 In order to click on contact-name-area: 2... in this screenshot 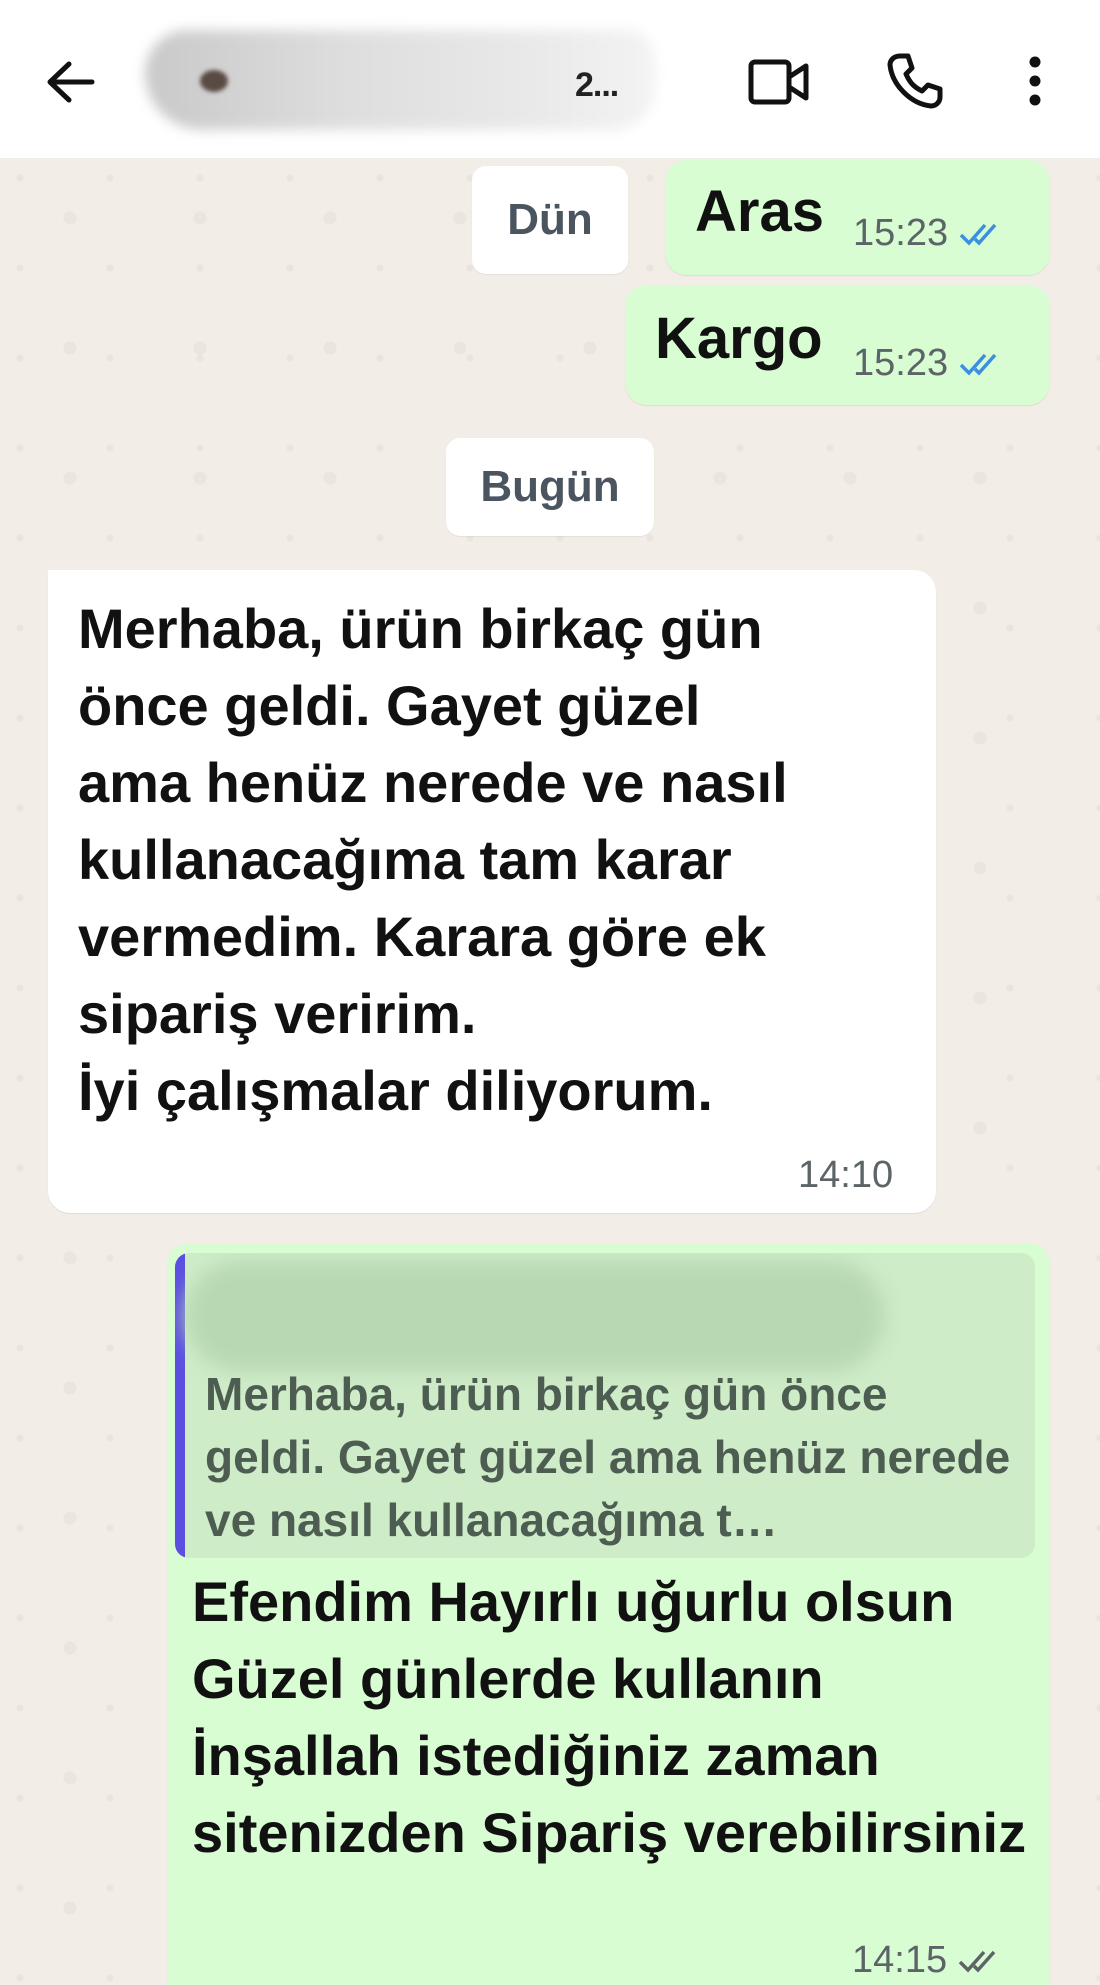, I will do `click(405, 81)`.